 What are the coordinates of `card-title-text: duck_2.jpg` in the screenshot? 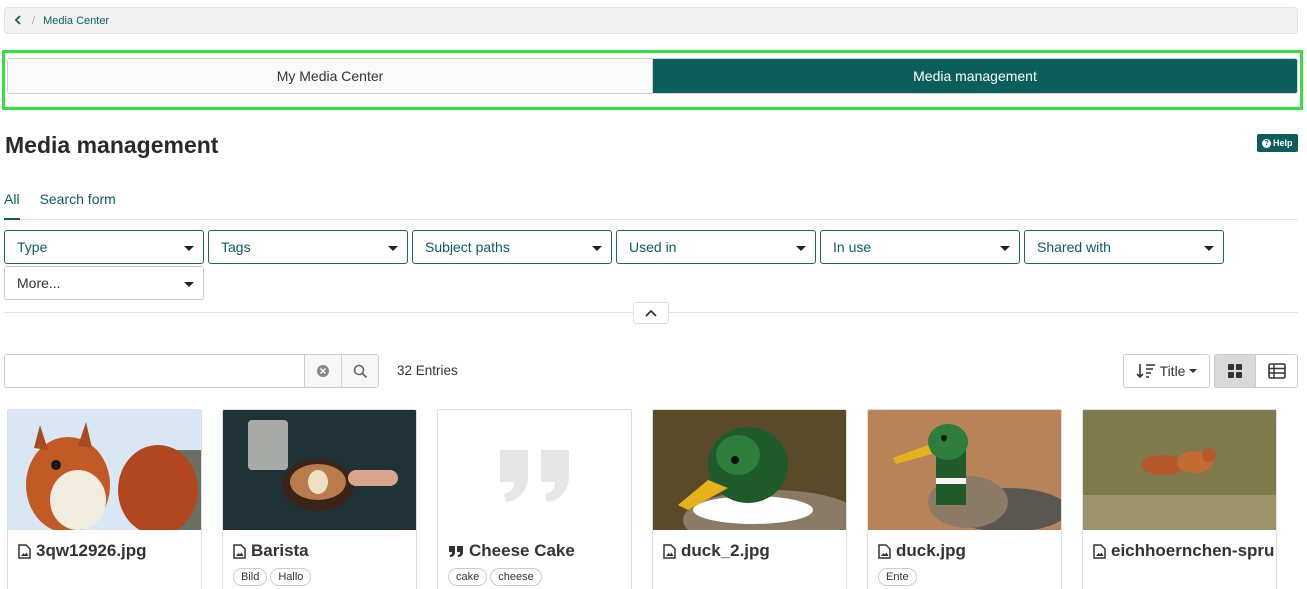 It's located at (725, 550).